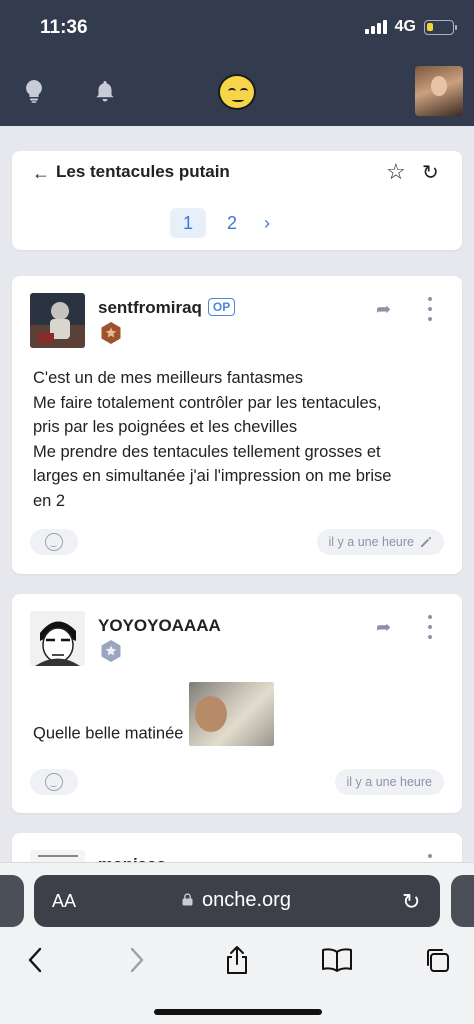 This screenshot has width=474, height=1024. Describe the element at coordinates (405, 26) in the screenshot. I see `network-label: 4G` at that location.